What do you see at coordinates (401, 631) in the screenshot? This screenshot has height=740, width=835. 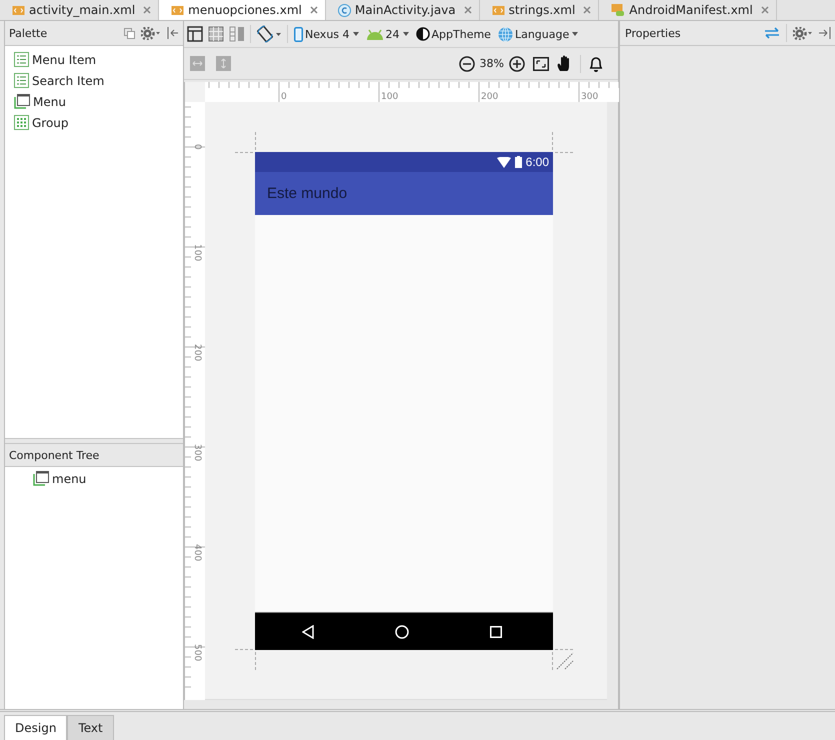 I see `home-icon` at bounding box center [401, 631].